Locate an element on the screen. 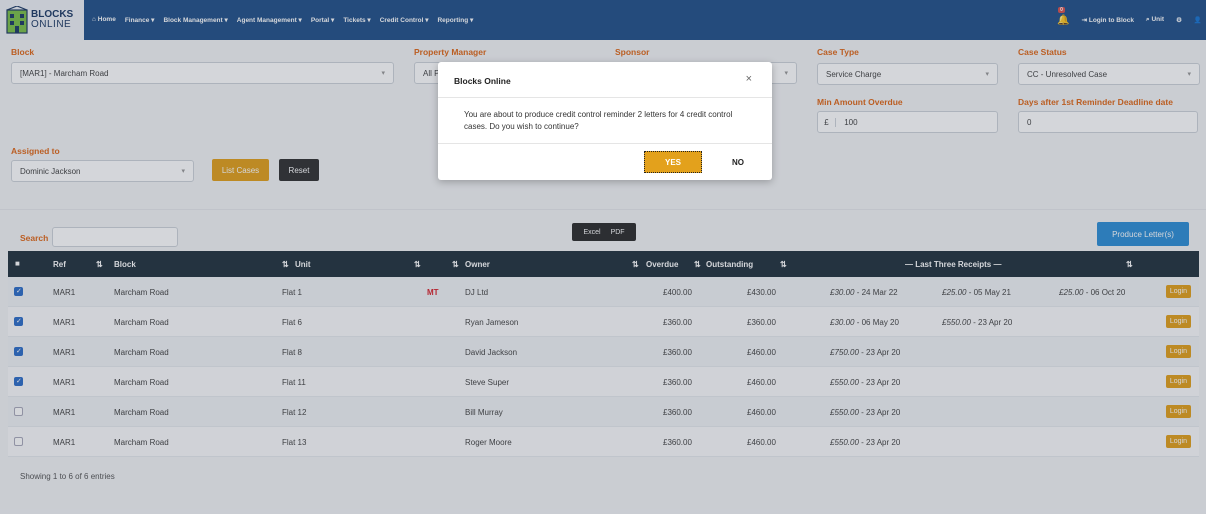 This screenshot has height=514, width=1206. no-button: NO is located at coordinates (738, 162).